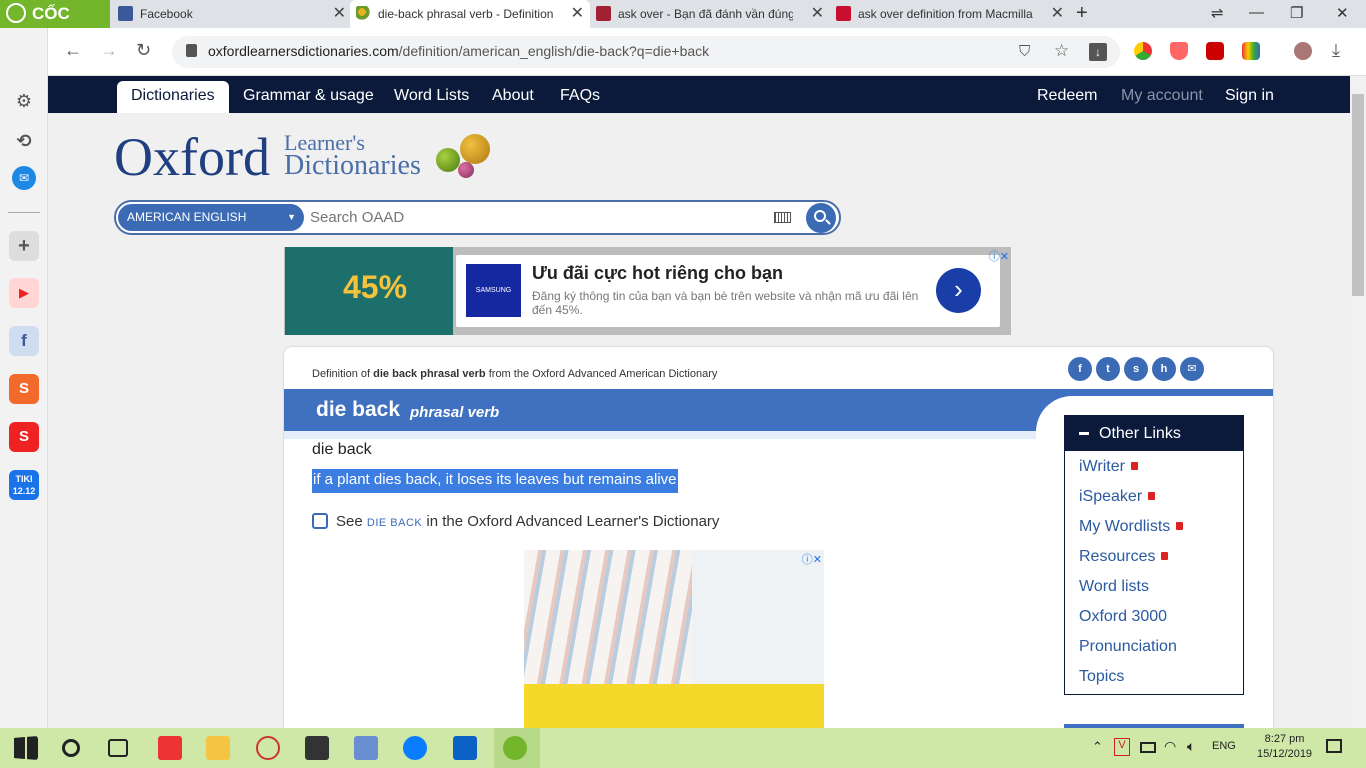  What do you see at coordinates (1284, 747) in the screenshot?
I see `clock: 8:27 pm 15/12/2019` at bounding box center [1284, 747].